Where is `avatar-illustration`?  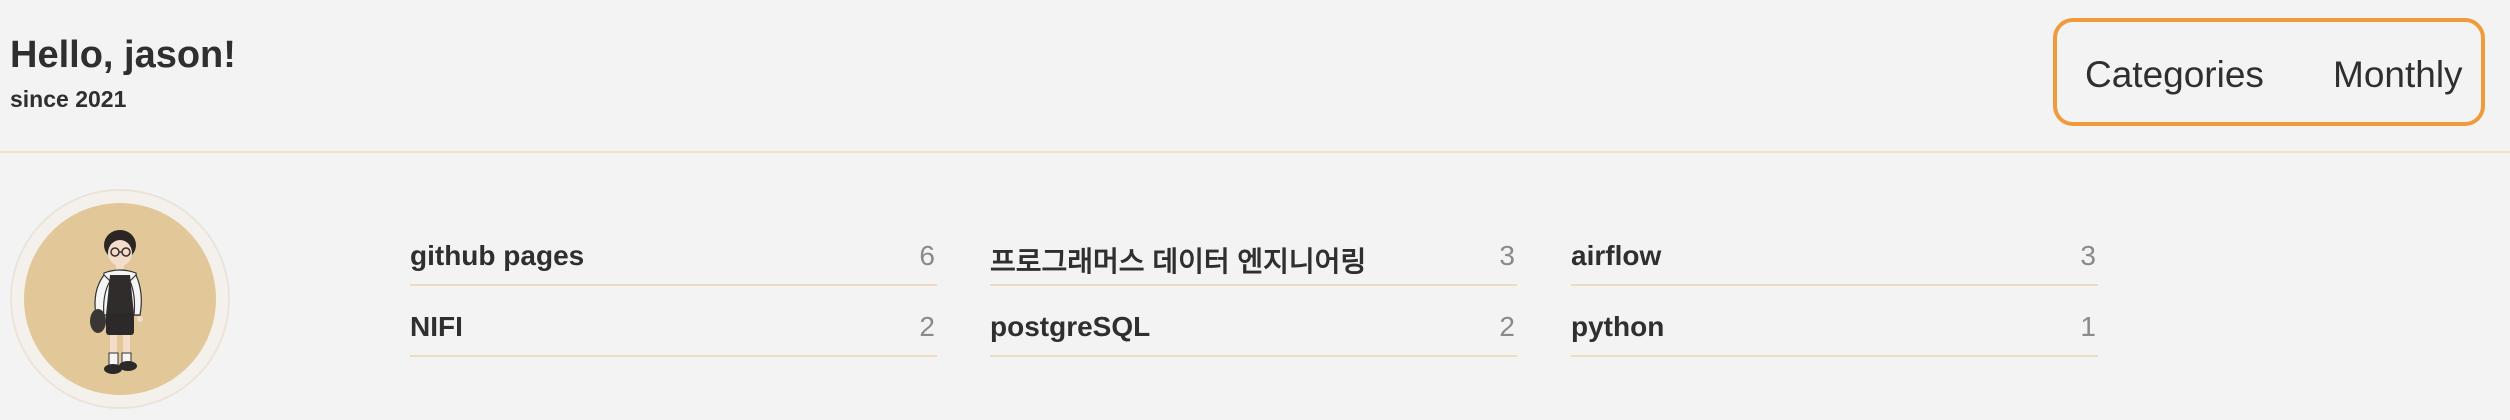 avatar-illustration is located at coordinates (116, 302).